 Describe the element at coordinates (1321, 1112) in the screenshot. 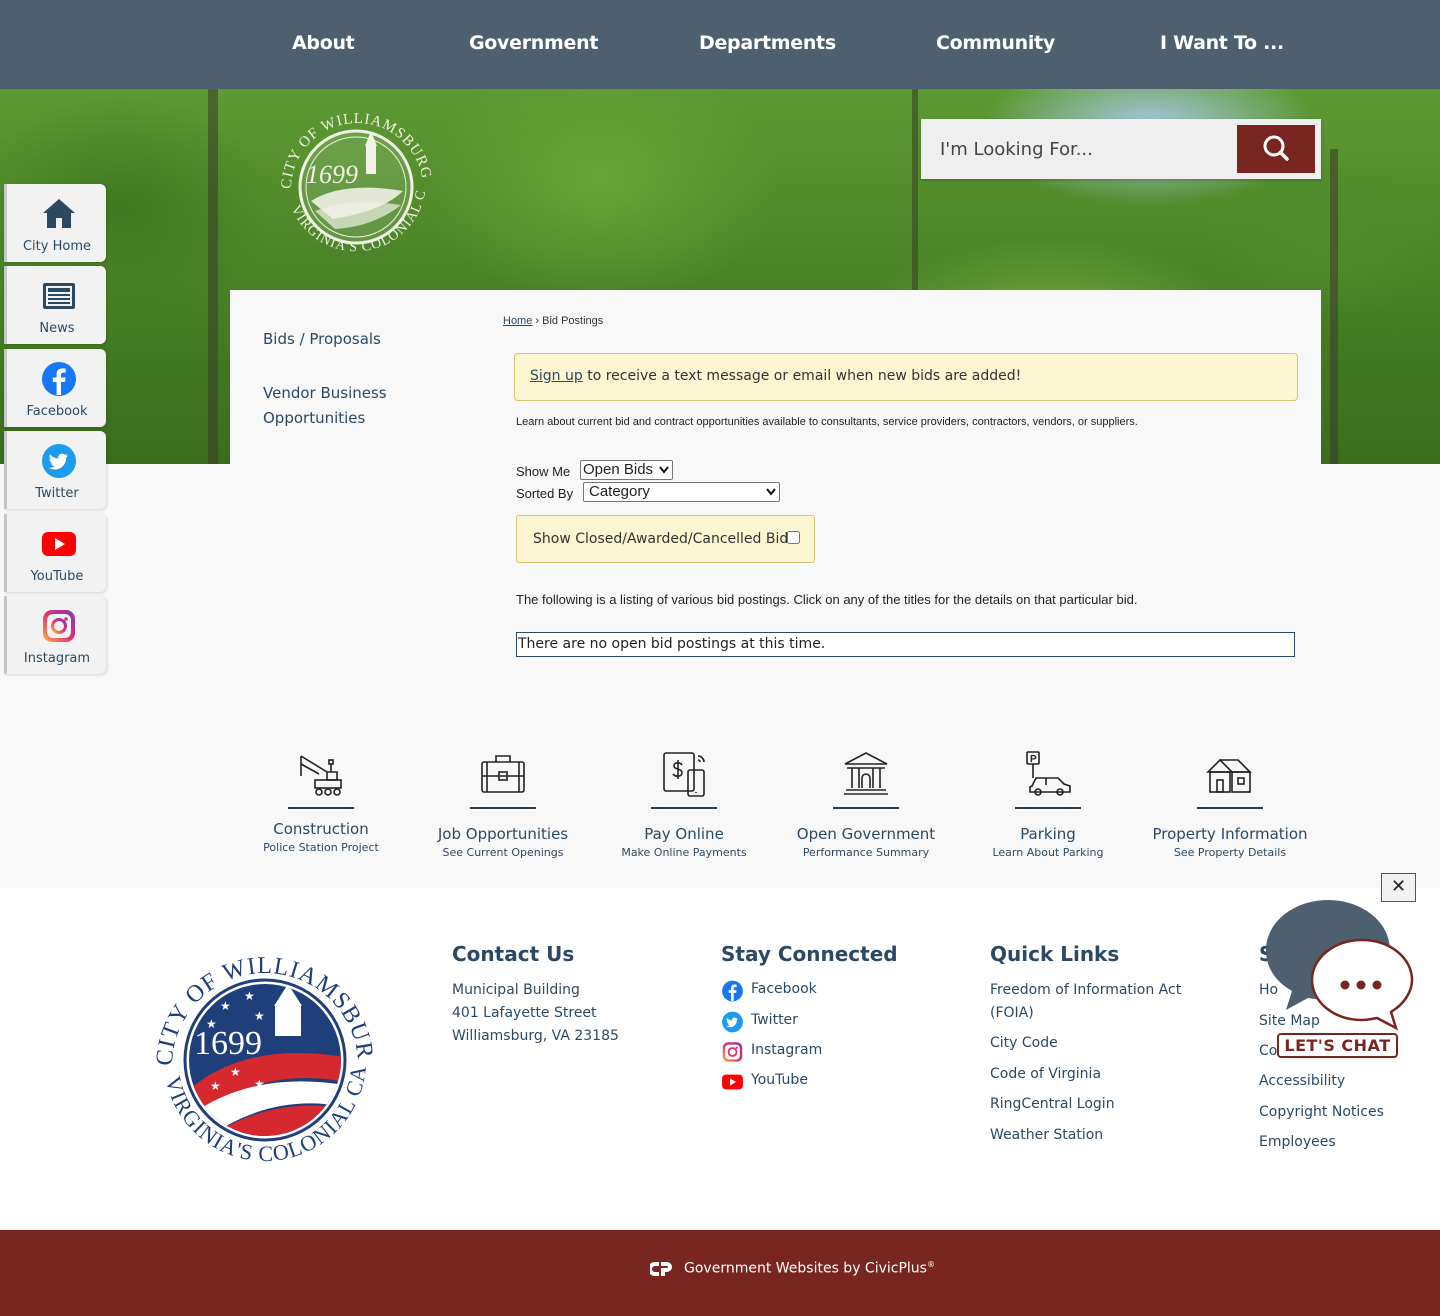

I see `footer-link-copyright-notices: Copyright Notices` at that location.